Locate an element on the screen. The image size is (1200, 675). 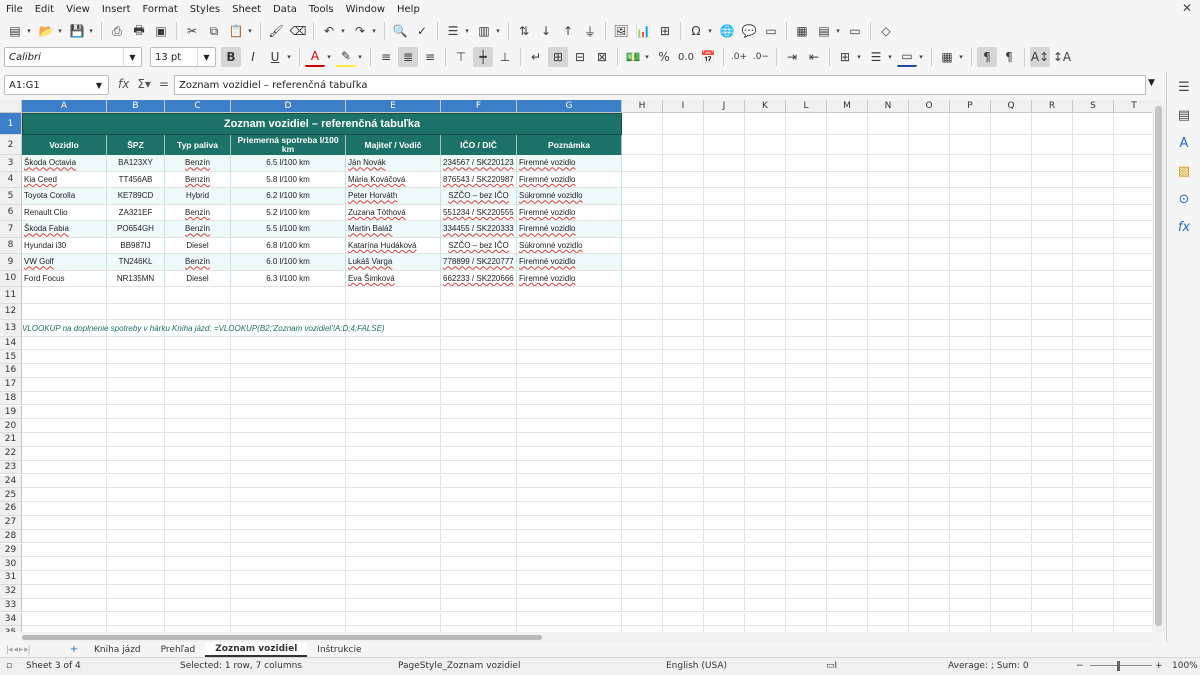
column-header-n: N is located at coordinates (888, 106).